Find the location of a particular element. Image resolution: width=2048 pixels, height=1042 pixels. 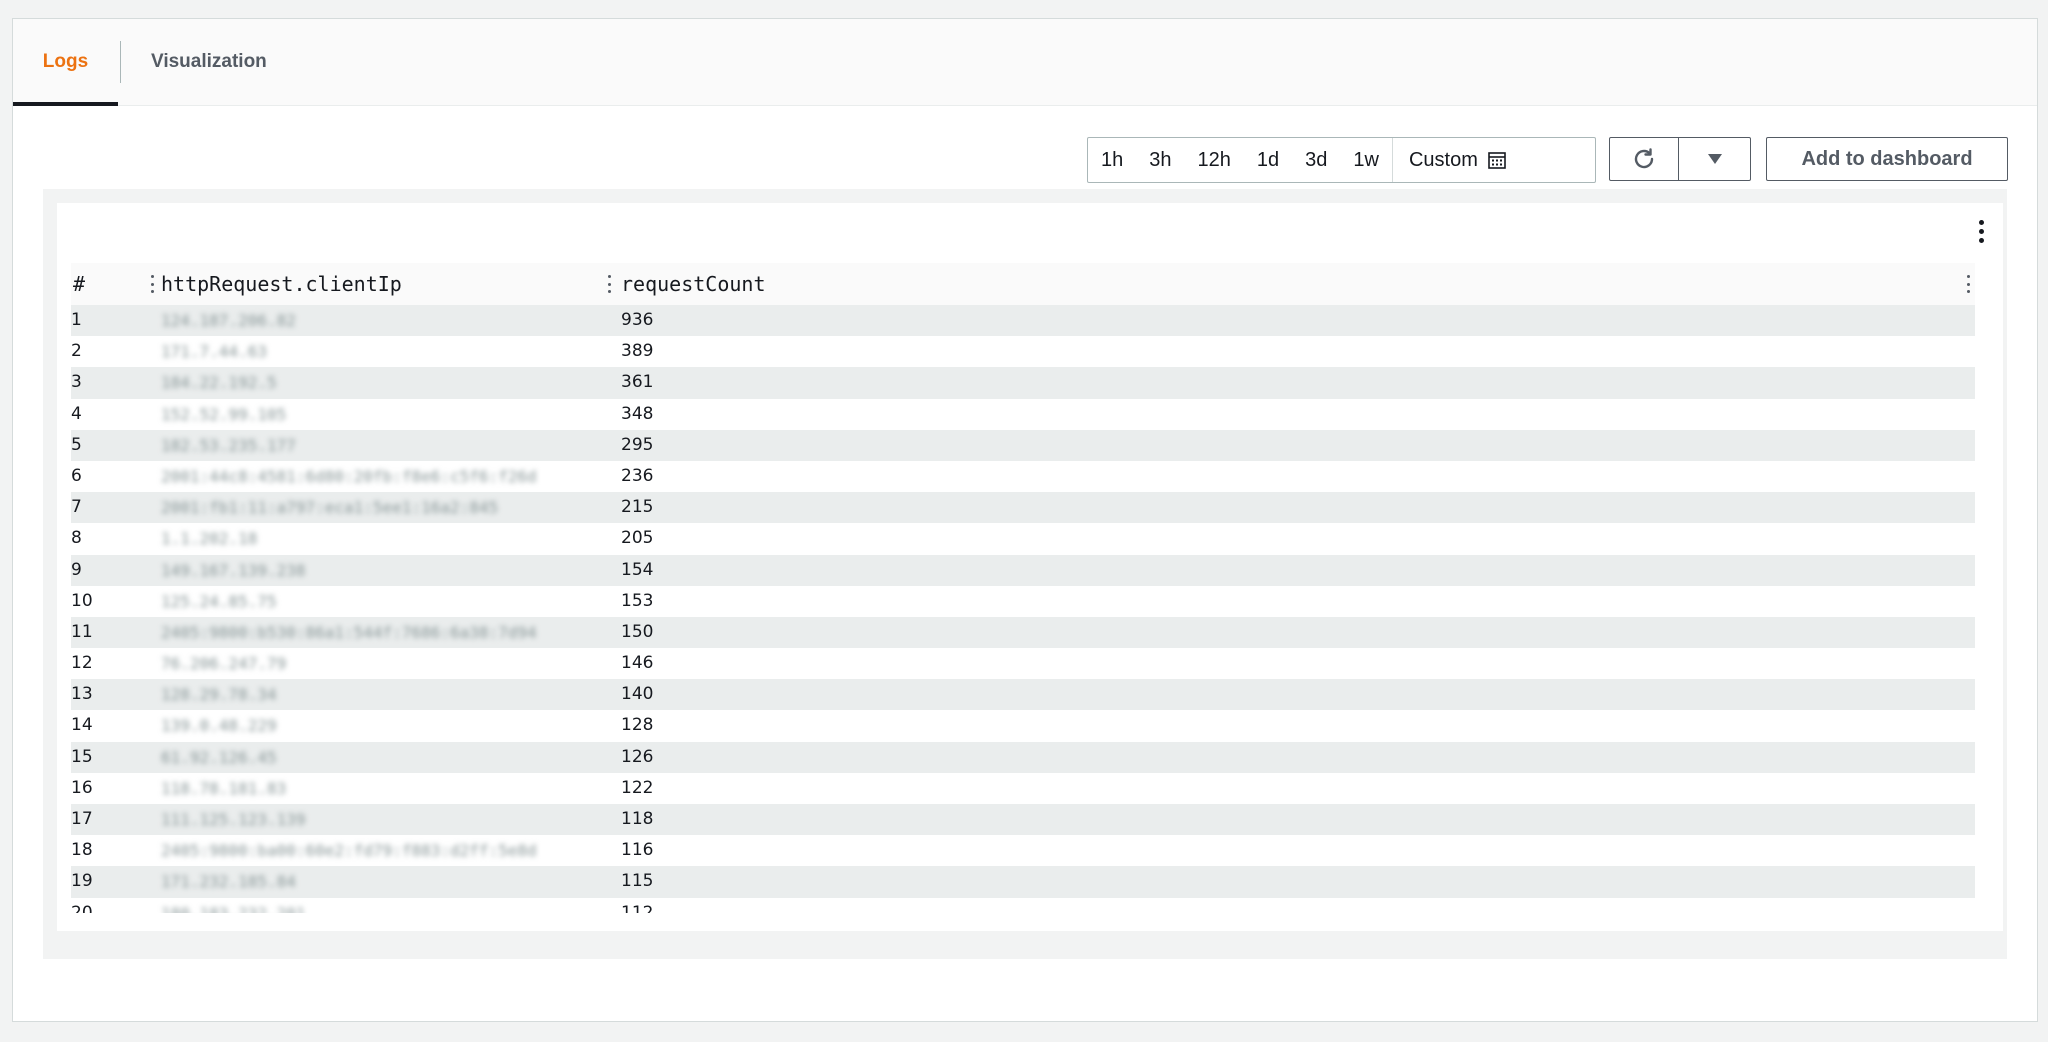

request-count-cell: 146 is located at coordinates (637, 663).